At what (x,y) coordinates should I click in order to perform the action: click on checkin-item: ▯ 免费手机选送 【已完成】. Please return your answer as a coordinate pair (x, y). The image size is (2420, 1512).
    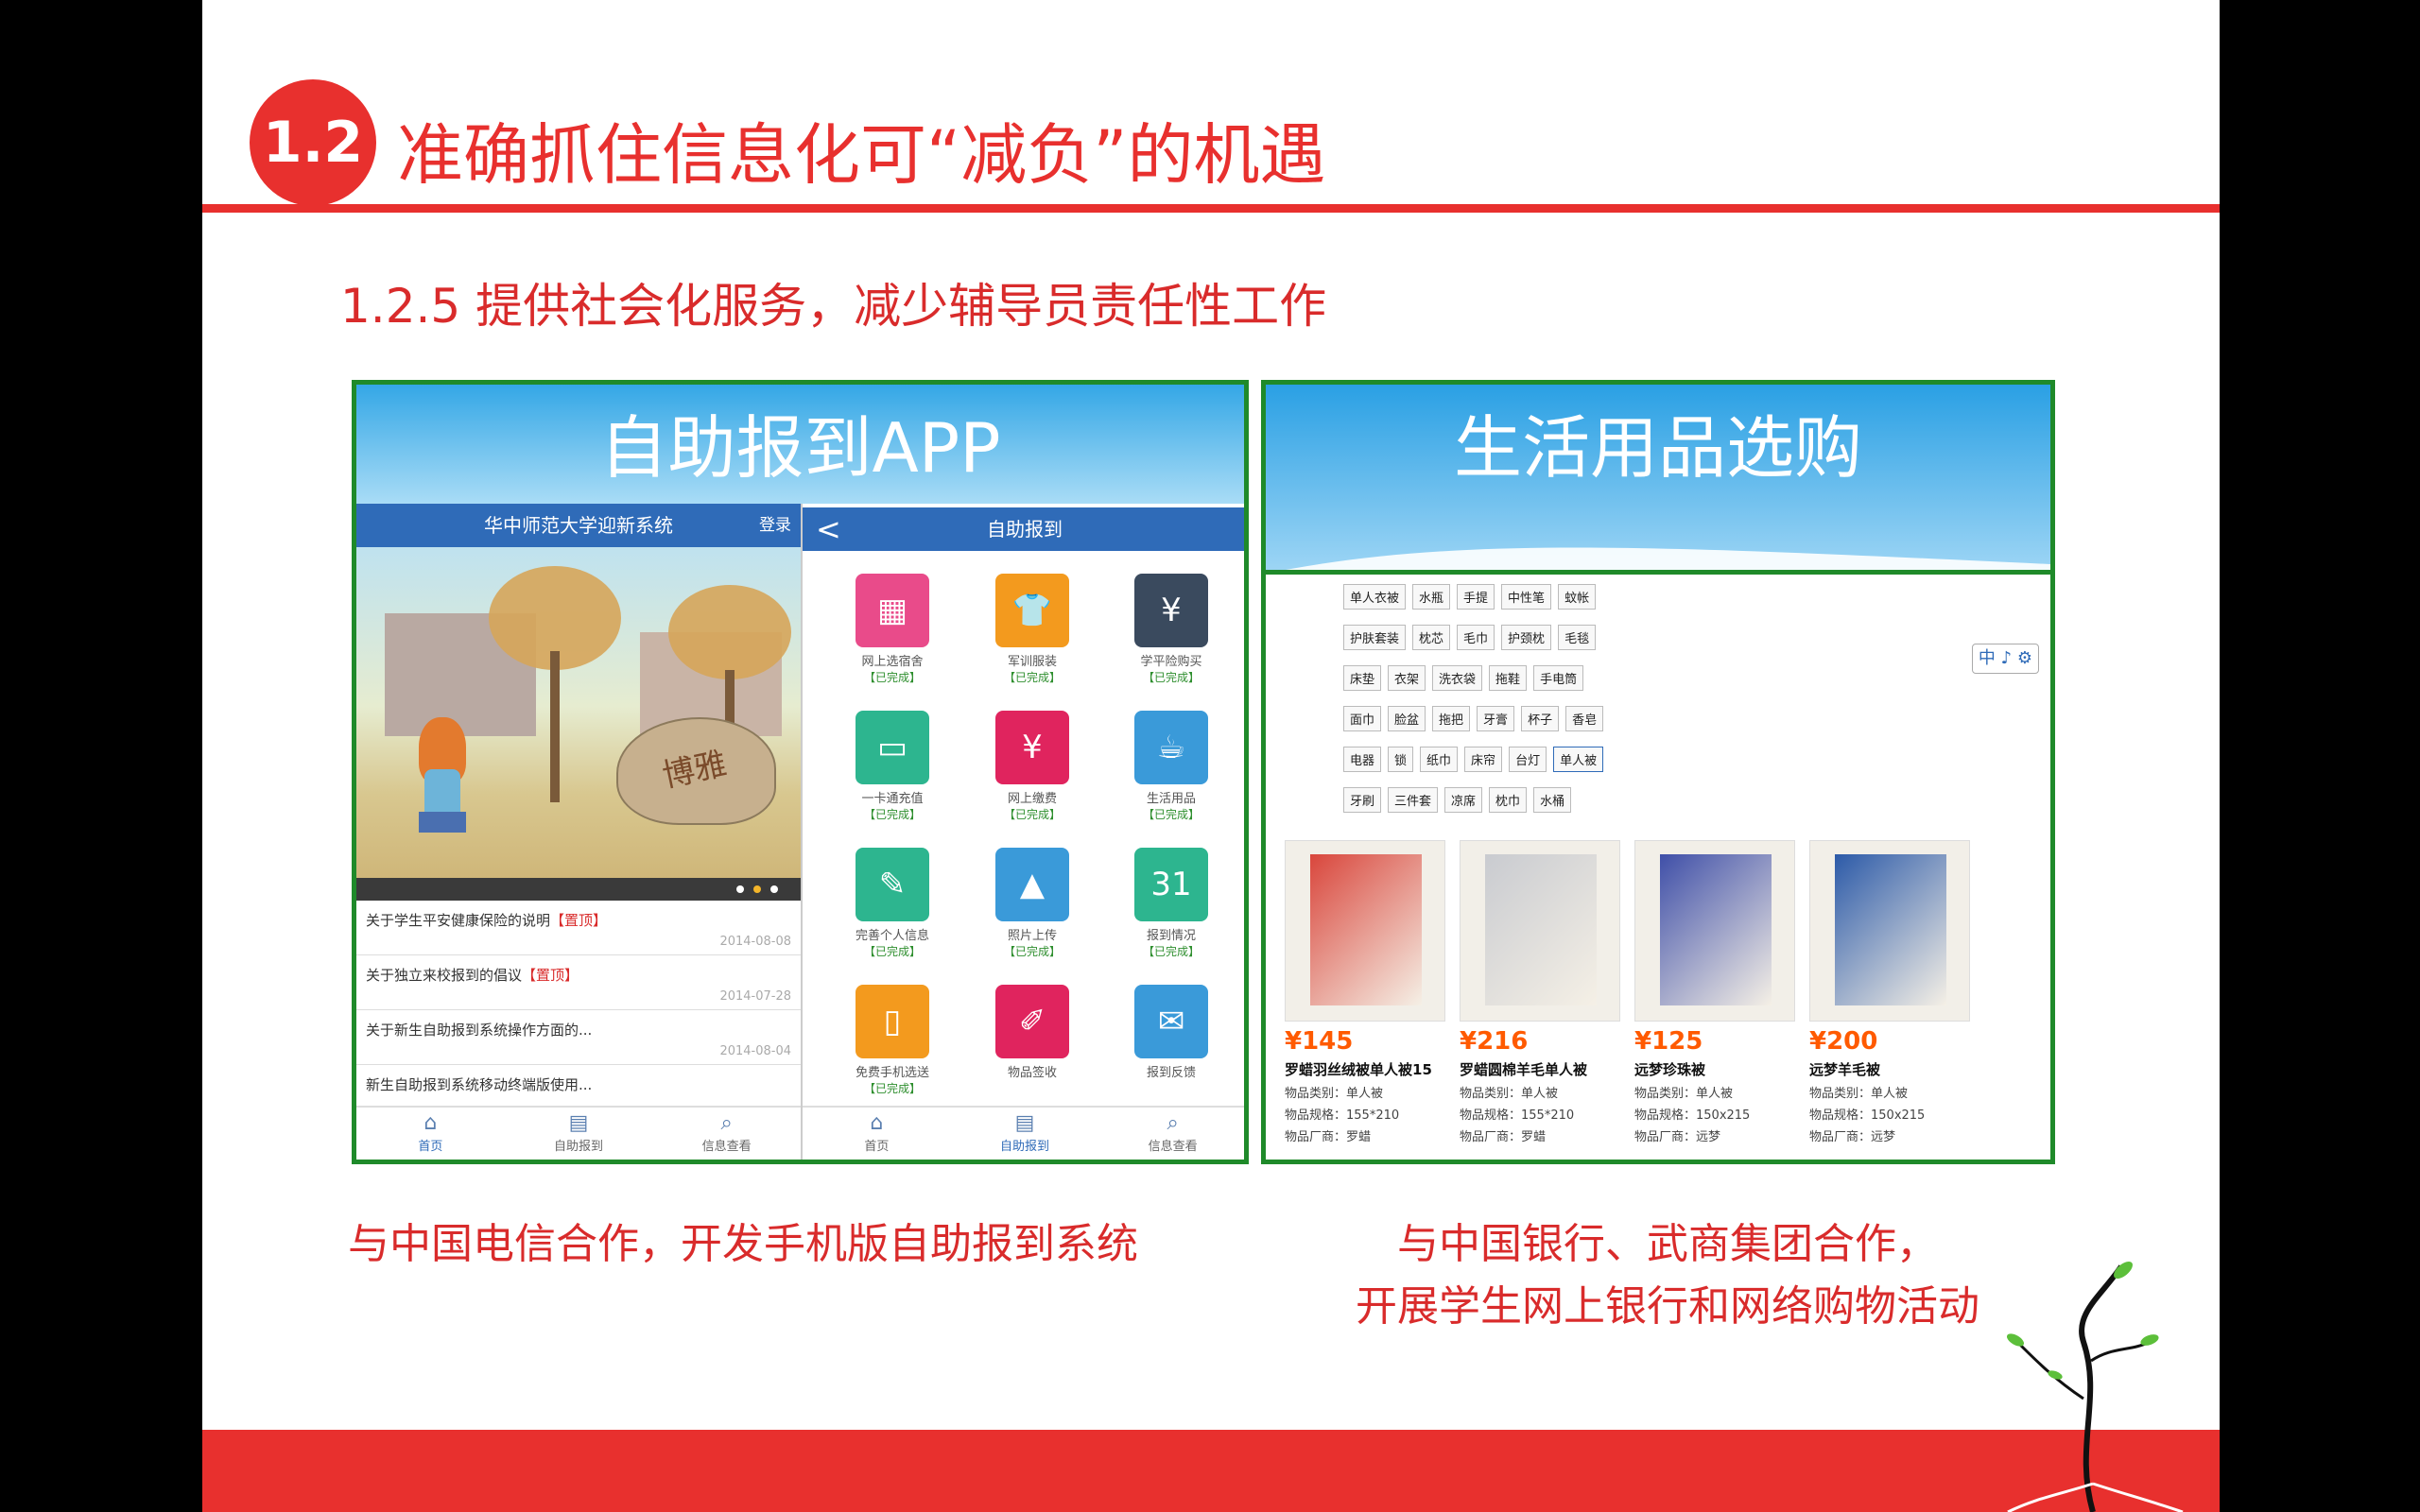
    Looking at the image, I should click on (892, 1040).